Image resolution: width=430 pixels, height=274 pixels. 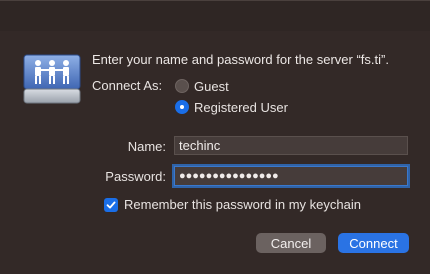 I want to click on connect-button: Connect, so click(x=373, y=243).